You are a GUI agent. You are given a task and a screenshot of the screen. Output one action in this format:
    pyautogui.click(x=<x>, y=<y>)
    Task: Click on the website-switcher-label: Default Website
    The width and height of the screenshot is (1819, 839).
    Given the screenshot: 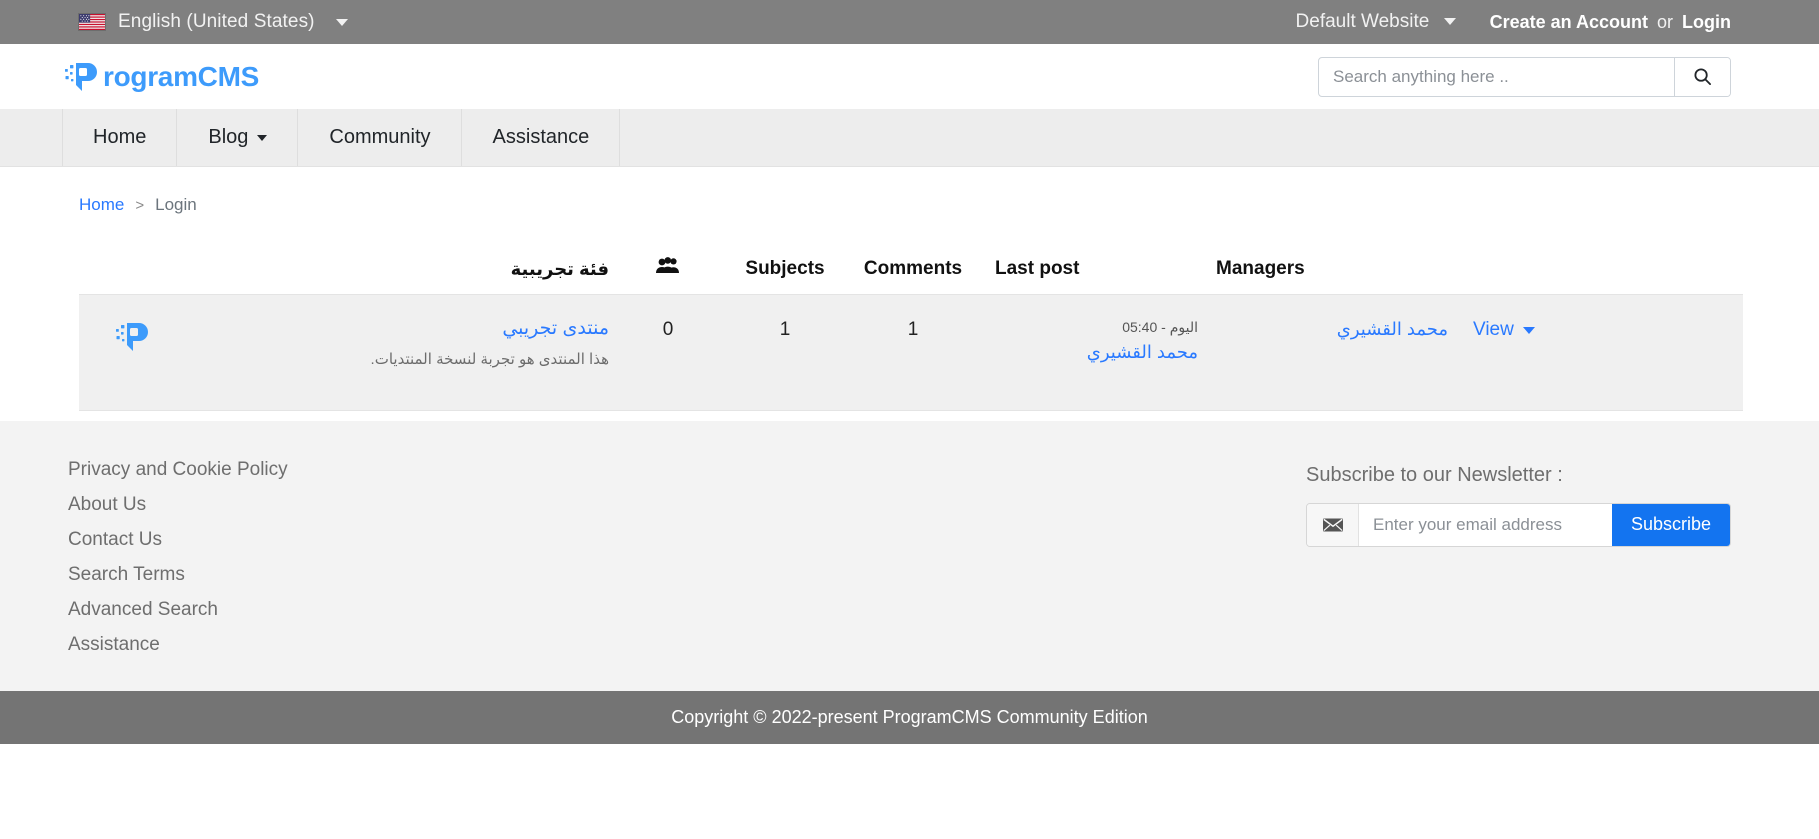 What is the action you would take?
    pyautogui.click(x=1362, y=21)
    